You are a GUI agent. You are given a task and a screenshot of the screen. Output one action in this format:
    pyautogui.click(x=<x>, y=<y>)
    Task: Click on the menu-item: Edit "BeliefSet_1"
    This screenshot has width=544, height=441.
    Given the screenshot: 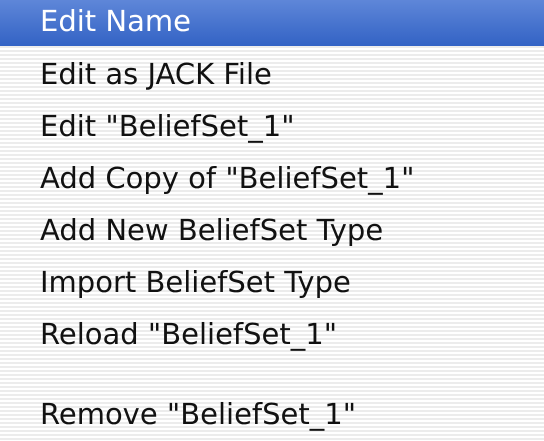 What is the action you would take?
    pyautogui.click(x=272, y=128)
    